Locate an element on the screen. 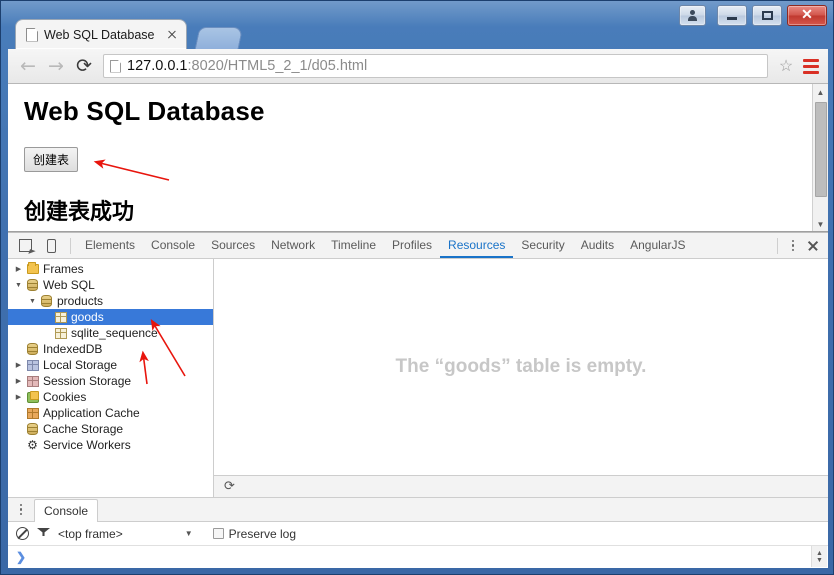  tree-item-products: ▼ products is located at coordinates (110, 301).